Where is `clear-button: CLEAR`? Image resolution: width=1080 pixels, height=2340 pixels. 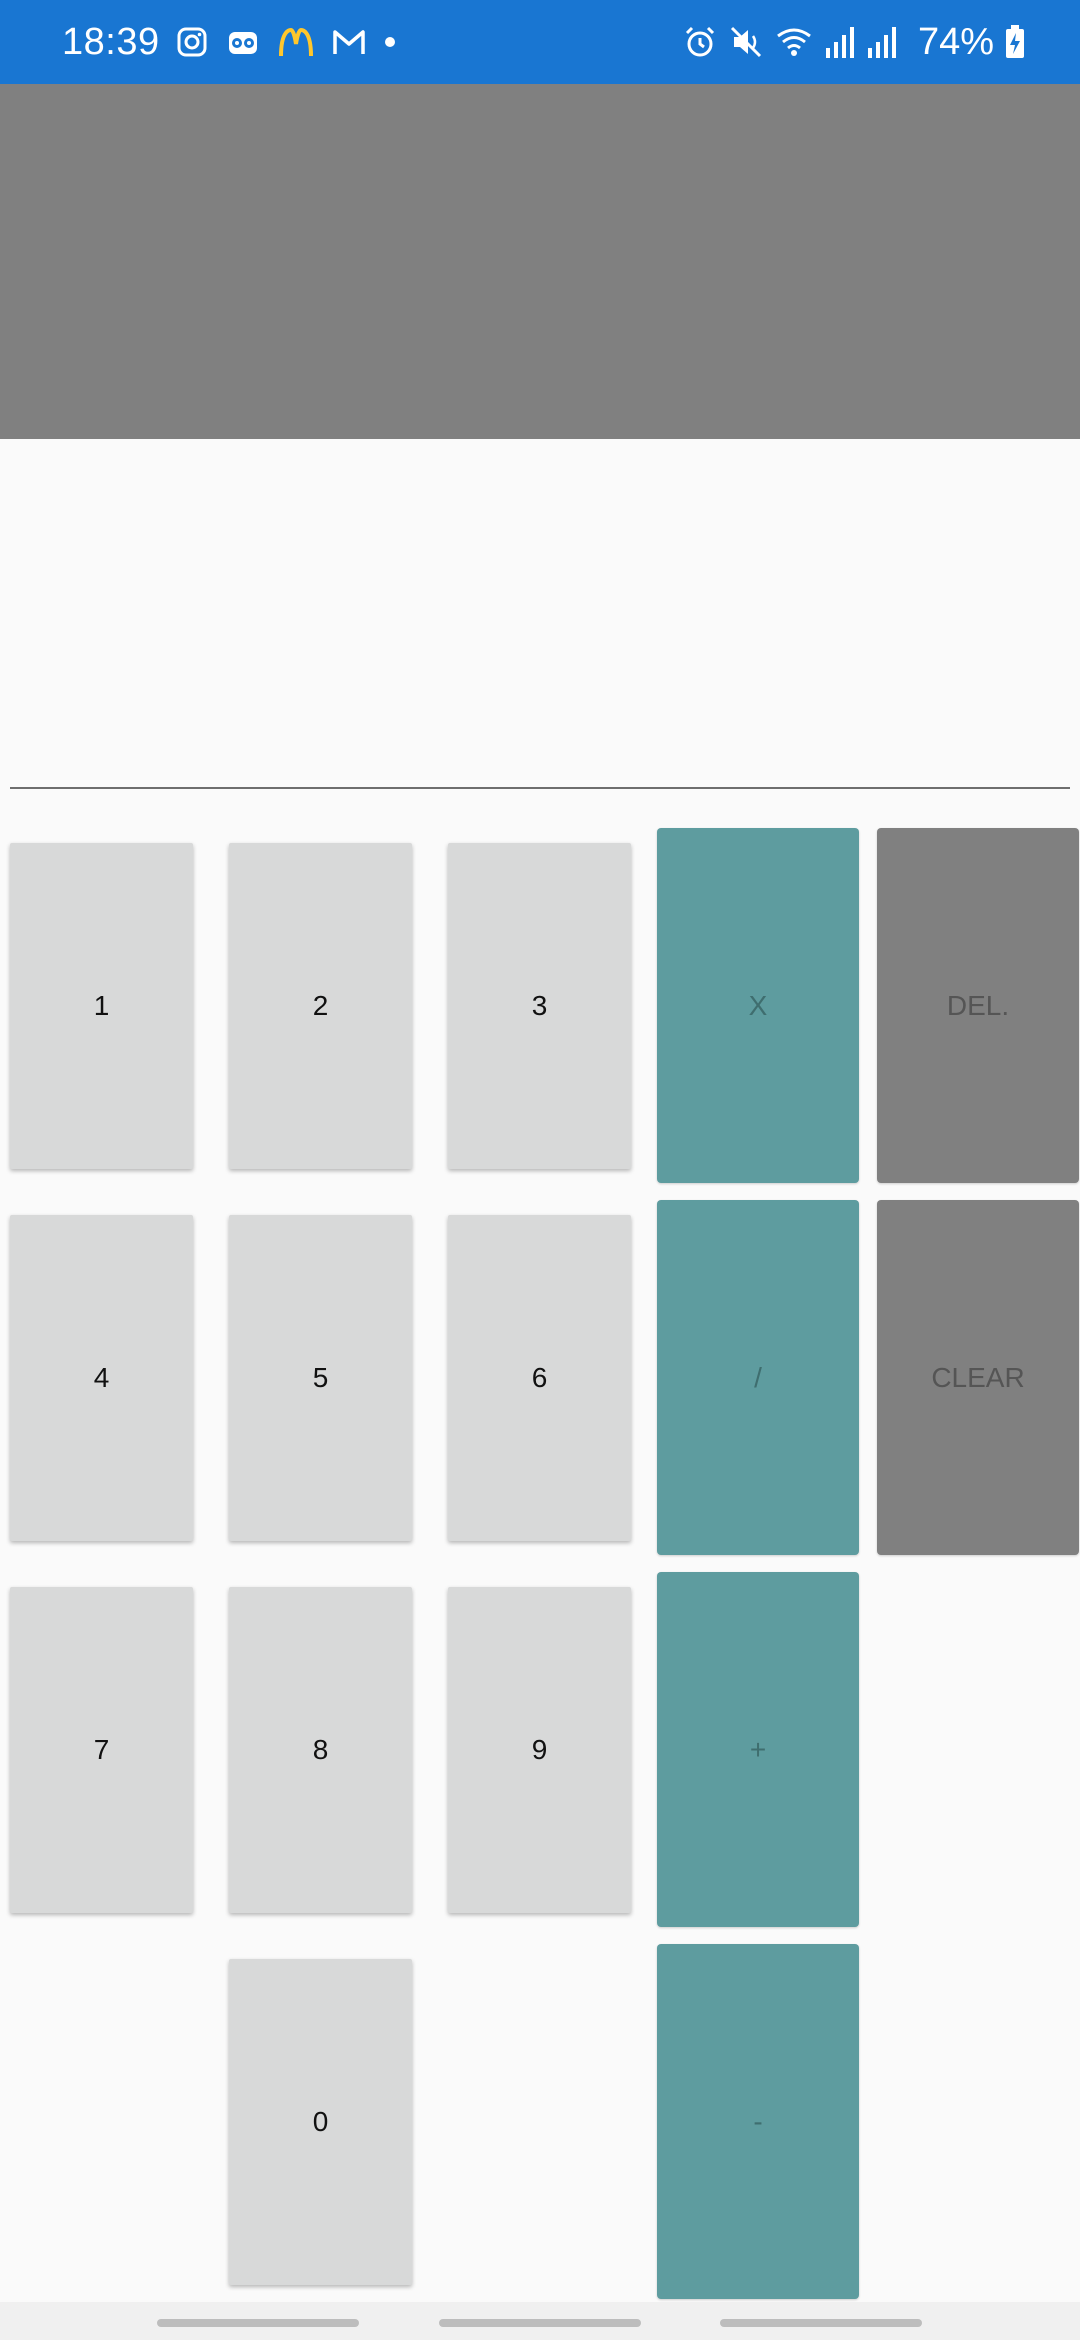 clear-button: CLEAR is located at coordinates (978, 1377).